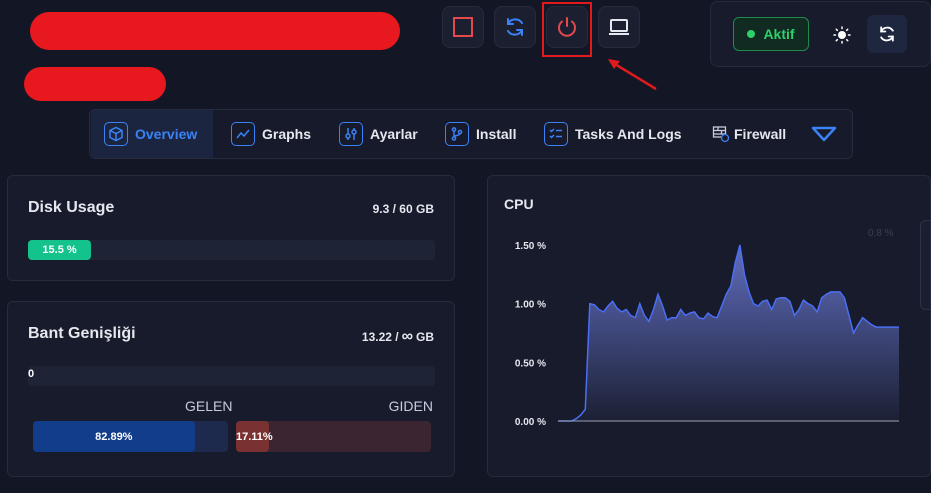 This screenshot has height=493, width=931. What do you see at coordinates (760, 134) in the screenshot?
I see `tab-label-firewall: Firewall` at bounding box center [760, 134].